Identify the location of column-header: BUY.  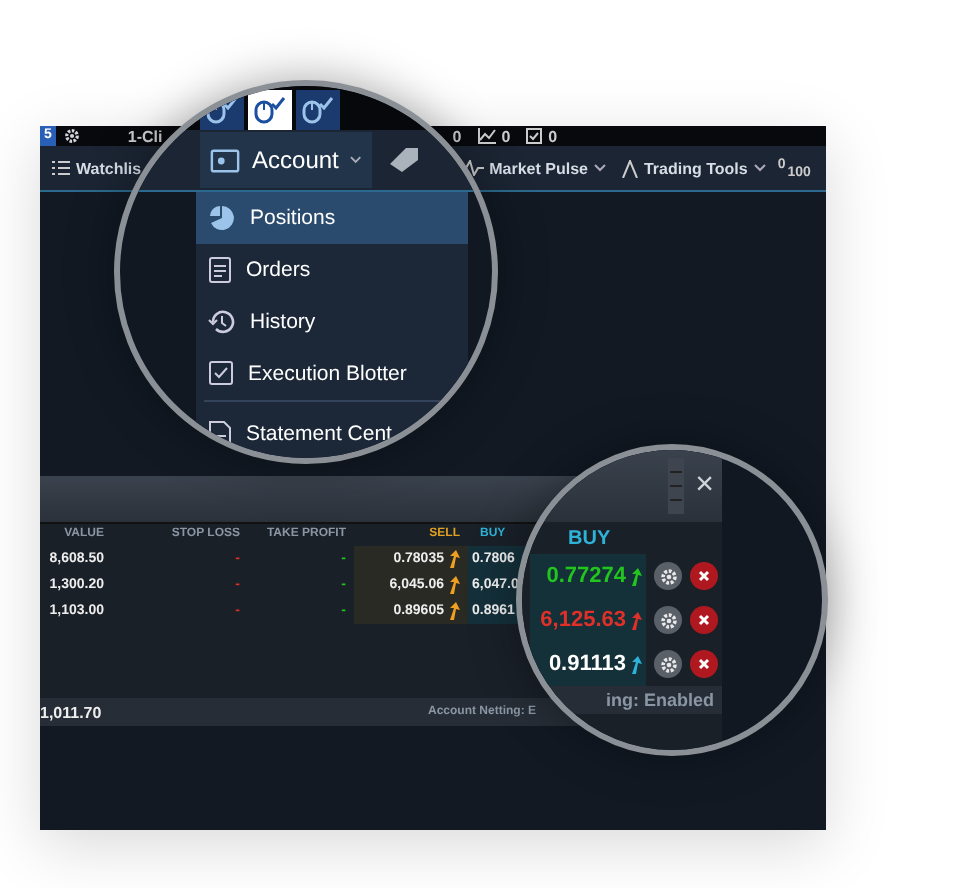
(589, 538).